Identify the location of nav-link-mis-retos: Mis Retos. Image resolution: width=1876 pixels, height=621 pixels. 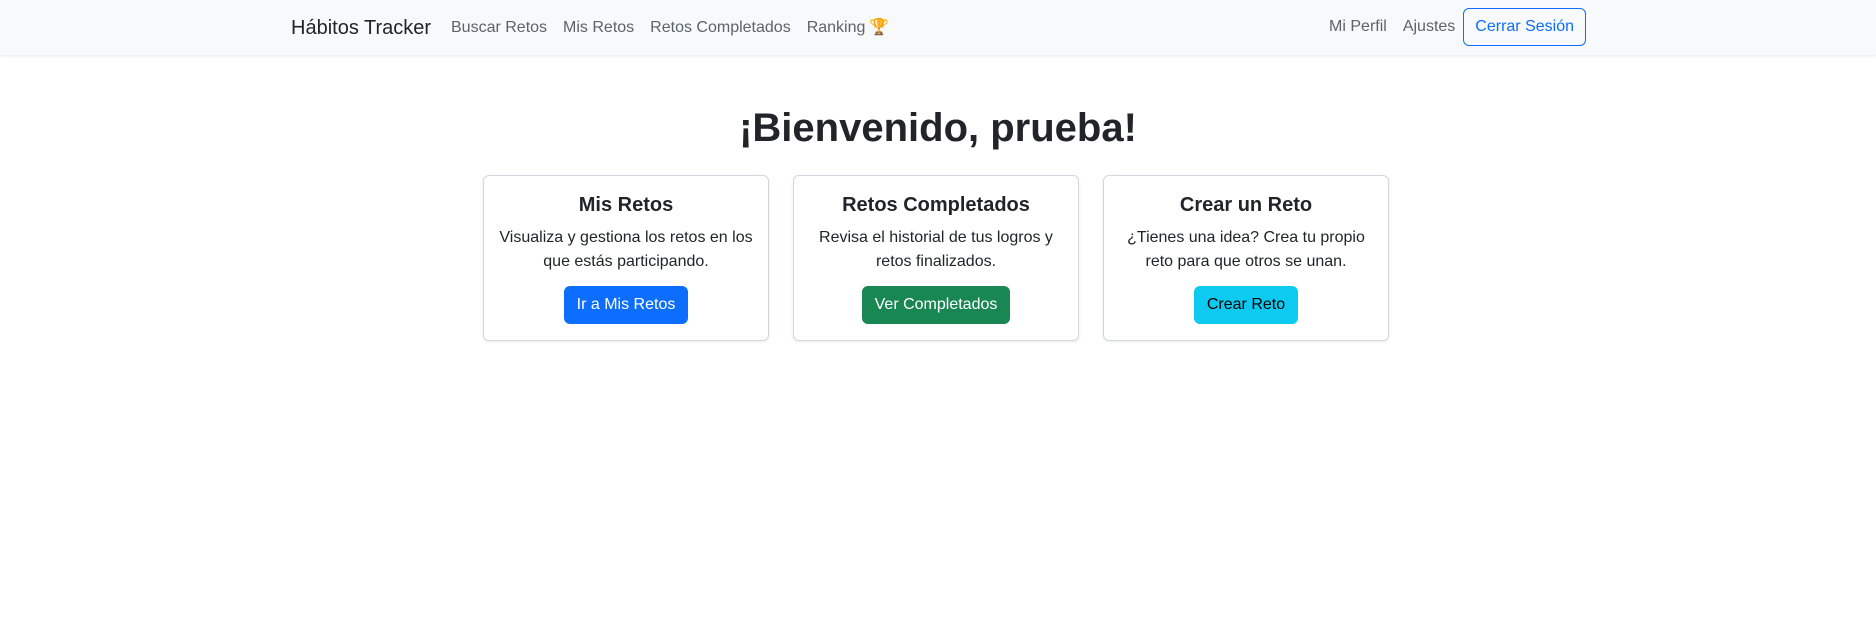
(598, 28).